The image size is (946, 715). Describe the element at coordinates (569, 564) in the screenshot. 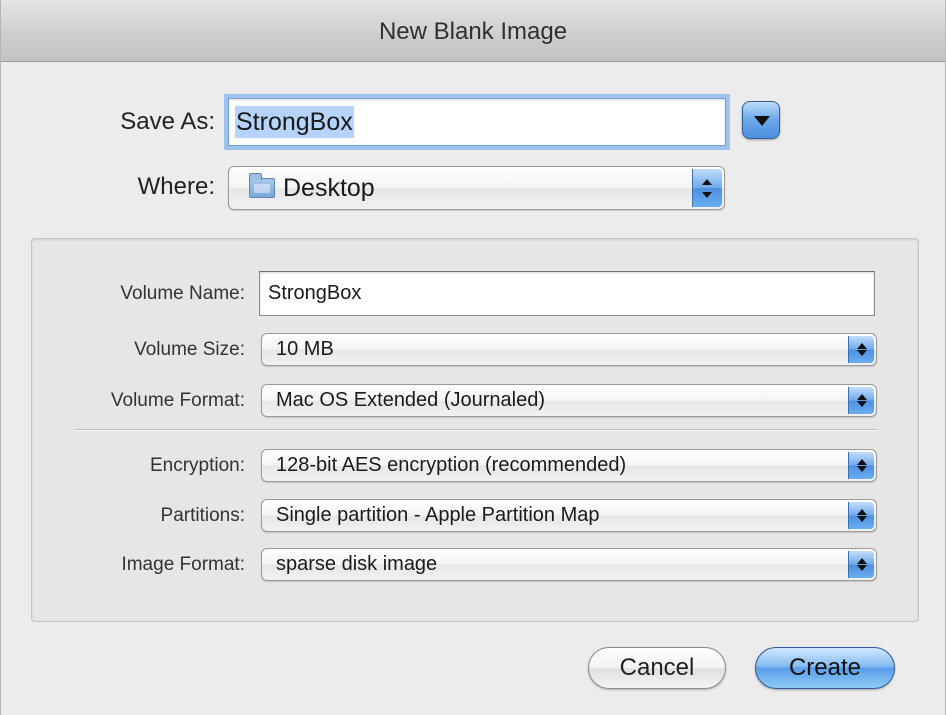

I see `image-format-popup: sparse disk image` at that location.